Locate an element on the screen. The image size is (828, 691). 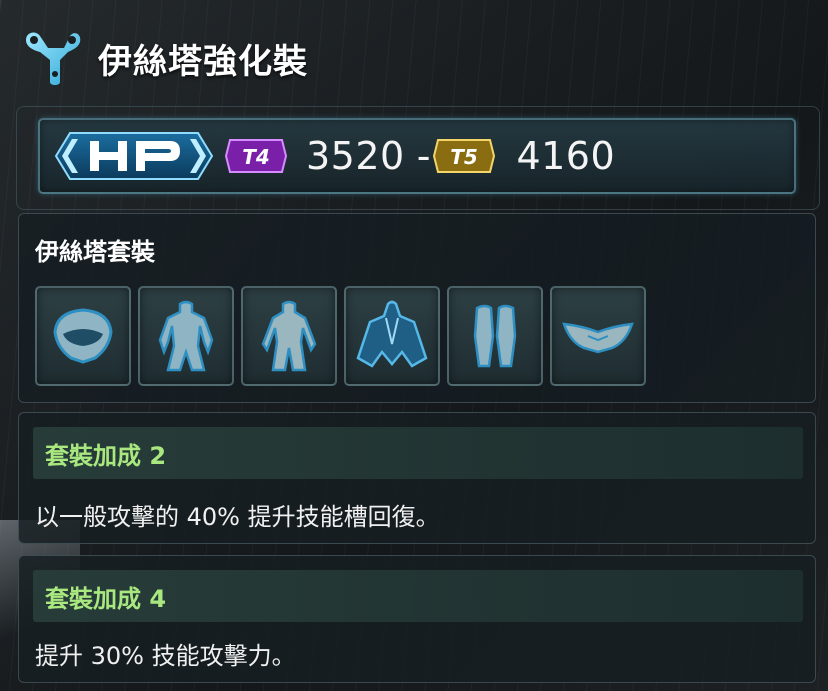
tier-t5-badge: T5 is located at coordinates (464, 156).